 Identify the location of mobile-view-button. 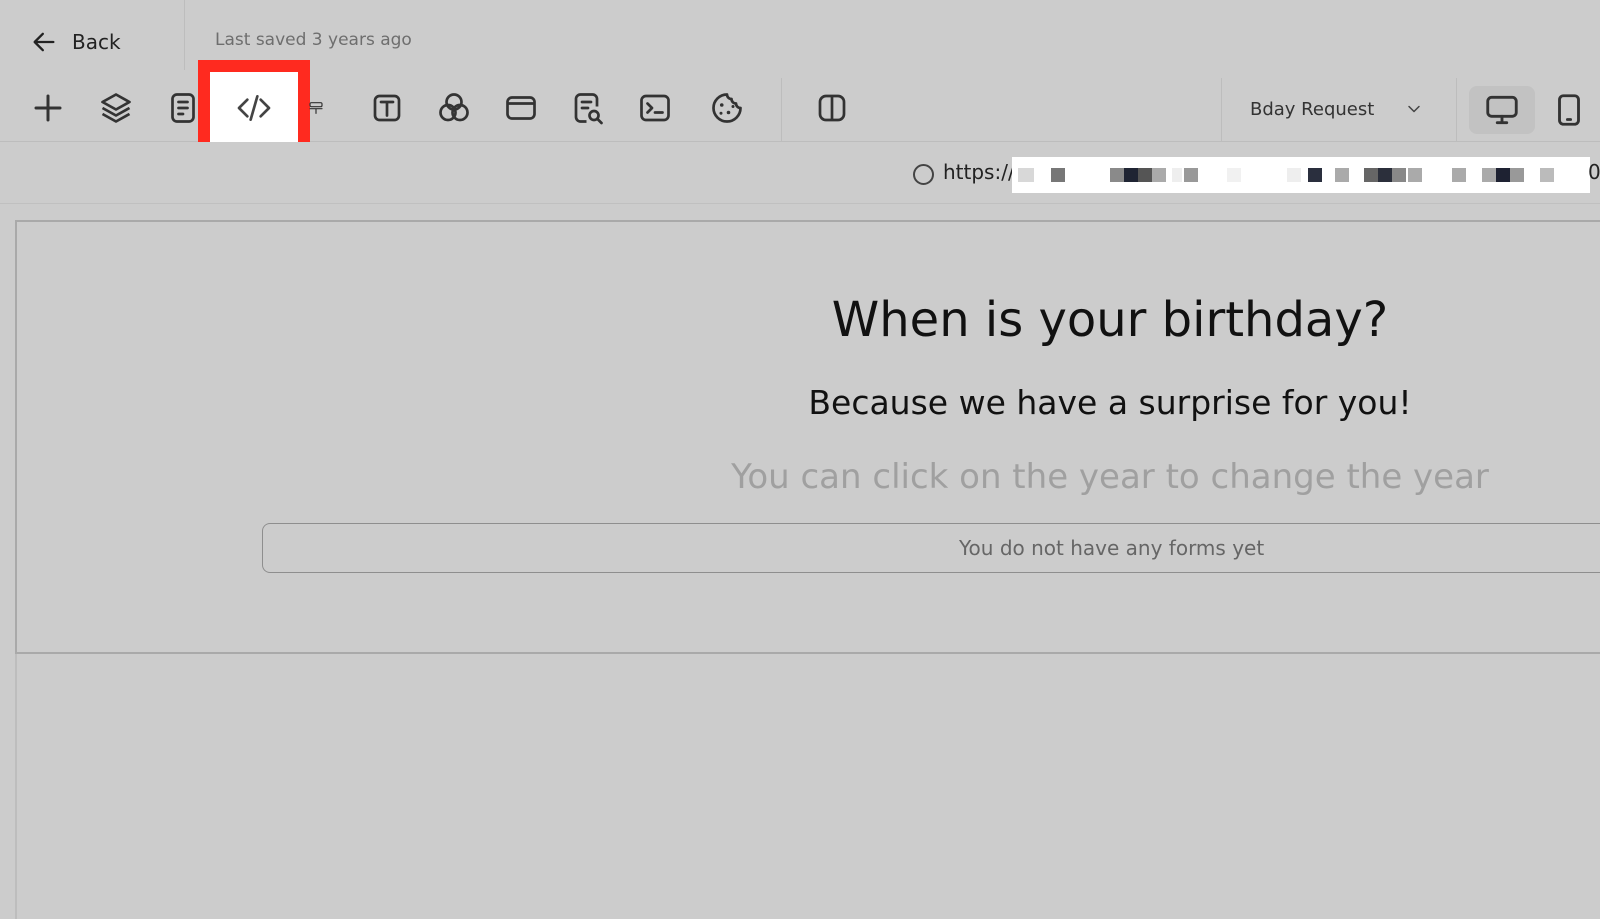
(1568, 110).